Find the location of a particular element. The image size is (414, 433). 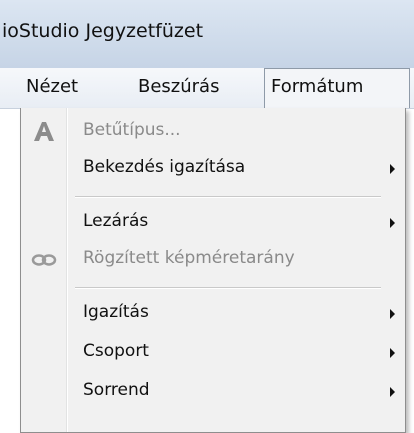

menu-item-paragraph-align-label: Bekezdés igazítása is located at coordinates (164, 167).